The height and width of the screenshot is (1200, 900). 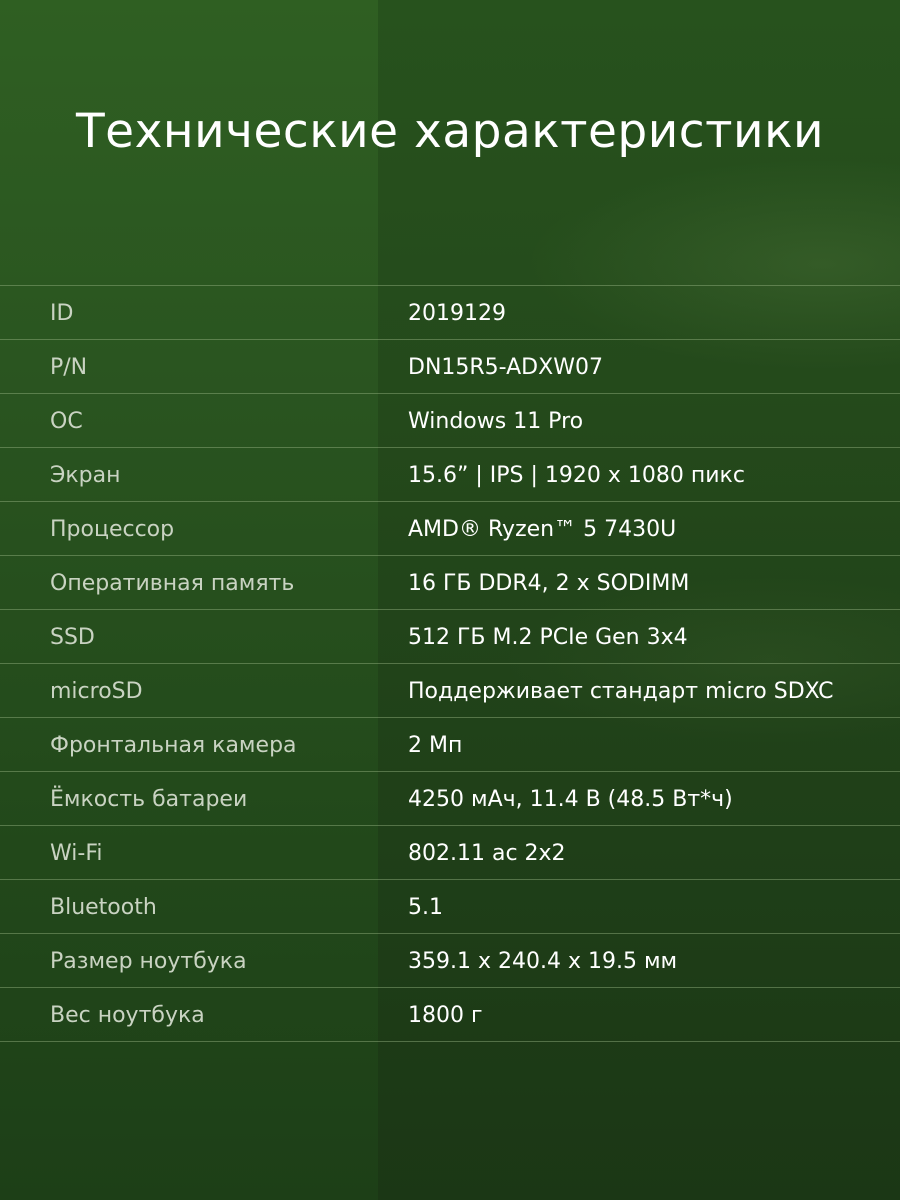 What do you see at coordinates (450, 906) in the screenshot?
I see `spec-row-bluetooth: Bluetooth 5.1` at bounding box center [450, 906].